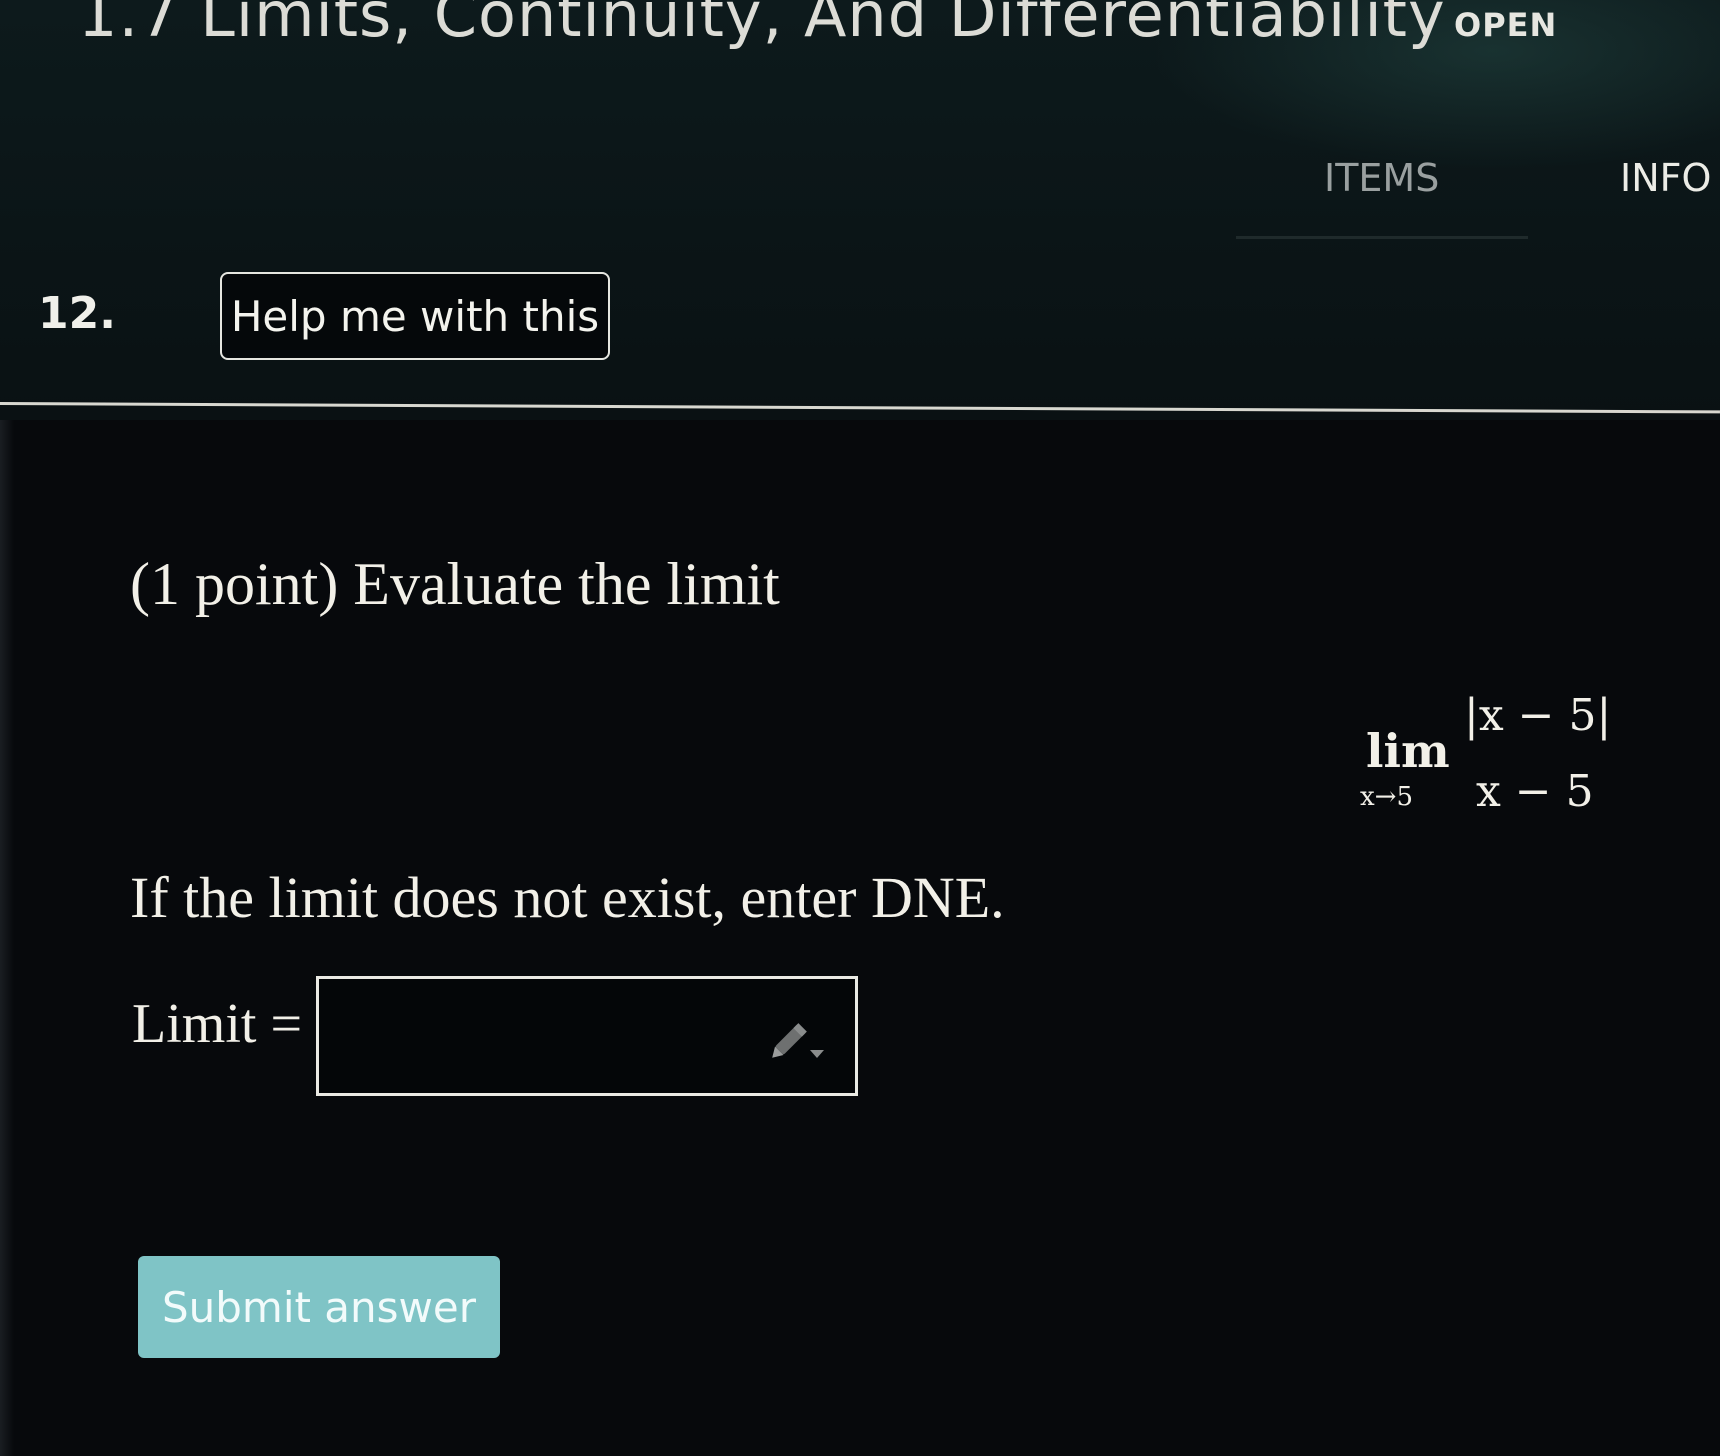  Describe the element at coordinates (1408, 751) in the screenshot. I see `limit-word: lim` at that location.